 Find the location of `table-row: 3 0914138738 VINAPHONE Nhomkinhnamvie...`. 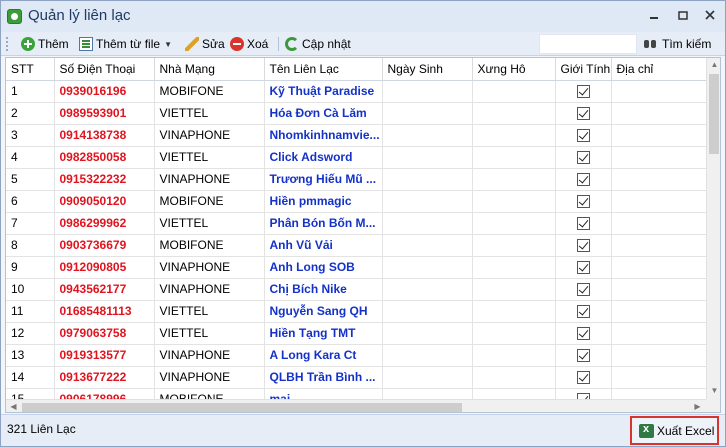

table-row: 3 0914138738 VINAPHONE Nhomkinhnamvie... is located at coordinates (356, 135).